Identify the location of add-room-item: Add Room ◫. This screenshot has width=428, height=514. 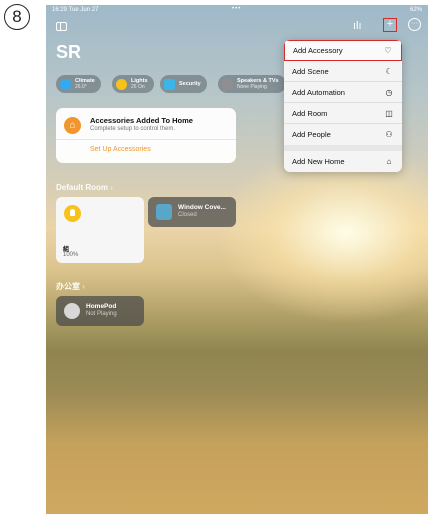
(343, 113).